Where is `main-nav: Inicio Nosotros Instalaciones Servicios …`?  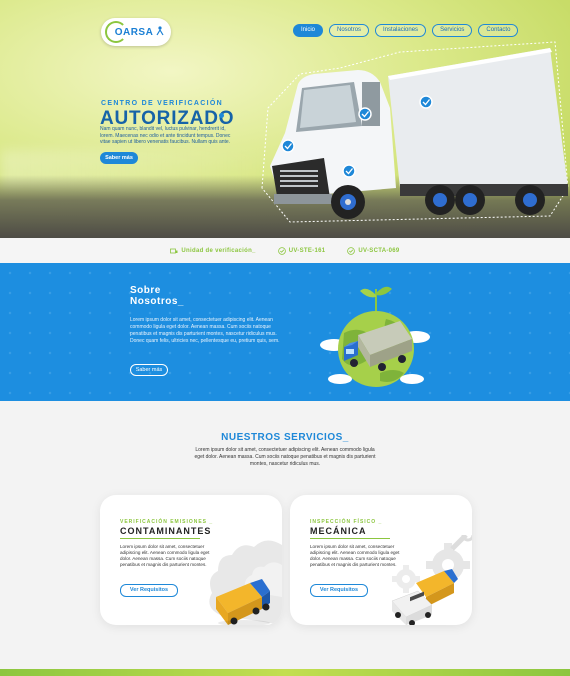 main-nav: Inicio Nosotros Instalaciones Servicios … is located at coordinates (406, 30).